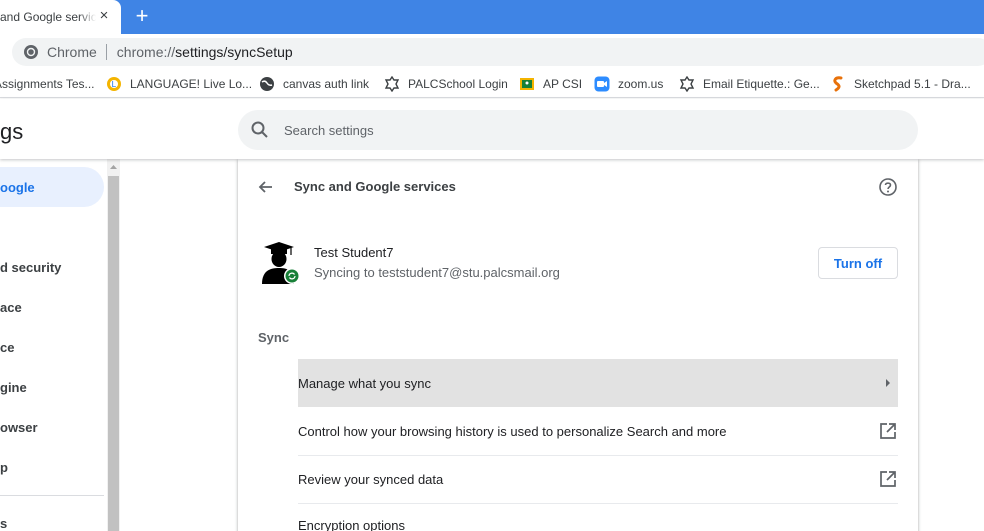 The image size is (984, 531). I want to click on bookmark-canvas-auth: canvas auth link, so click(314, 83).